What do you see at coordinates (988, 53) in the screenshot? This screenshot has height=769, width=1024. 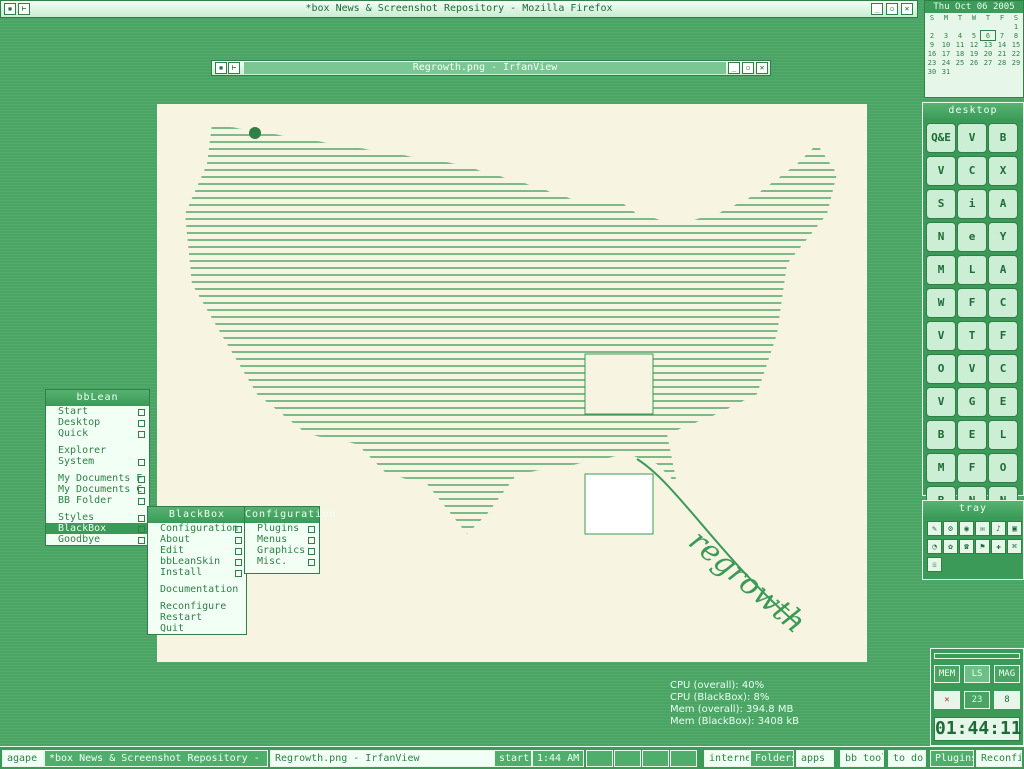 I see `day: 20` at bounding box center [988, 53].